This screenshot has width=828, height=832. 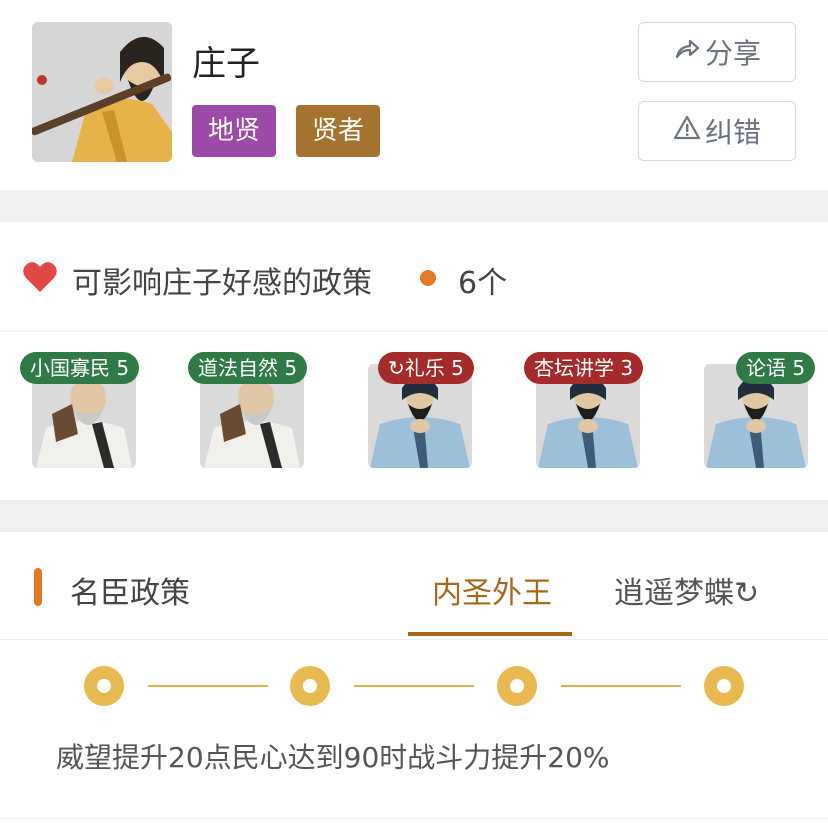 I want to click on minister-policy-header: 名臣政策 内圣外王 逍遥梦蝶↻, so click(x=414, y=586).